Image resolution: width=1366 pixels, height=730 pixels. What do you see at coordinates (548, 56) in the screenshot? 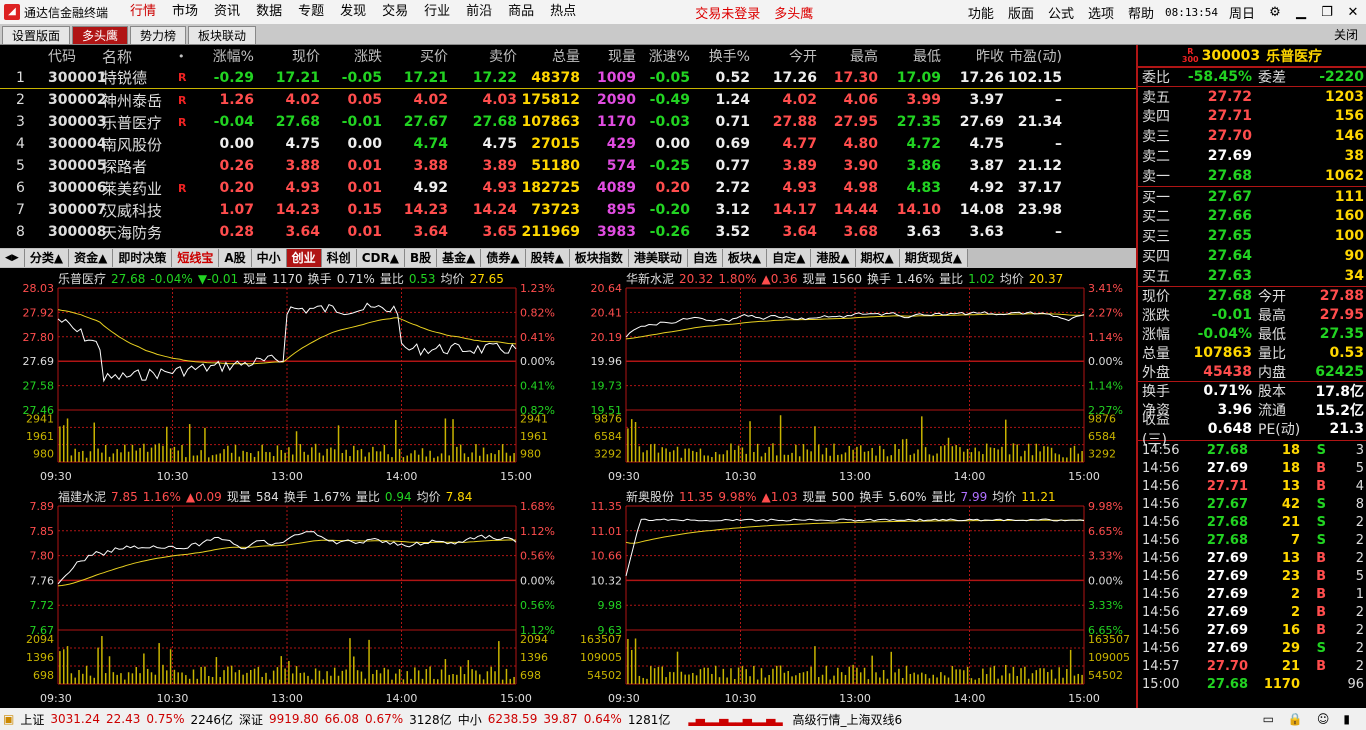
I see `column-header: 总量` at bounding box center [548, 56].